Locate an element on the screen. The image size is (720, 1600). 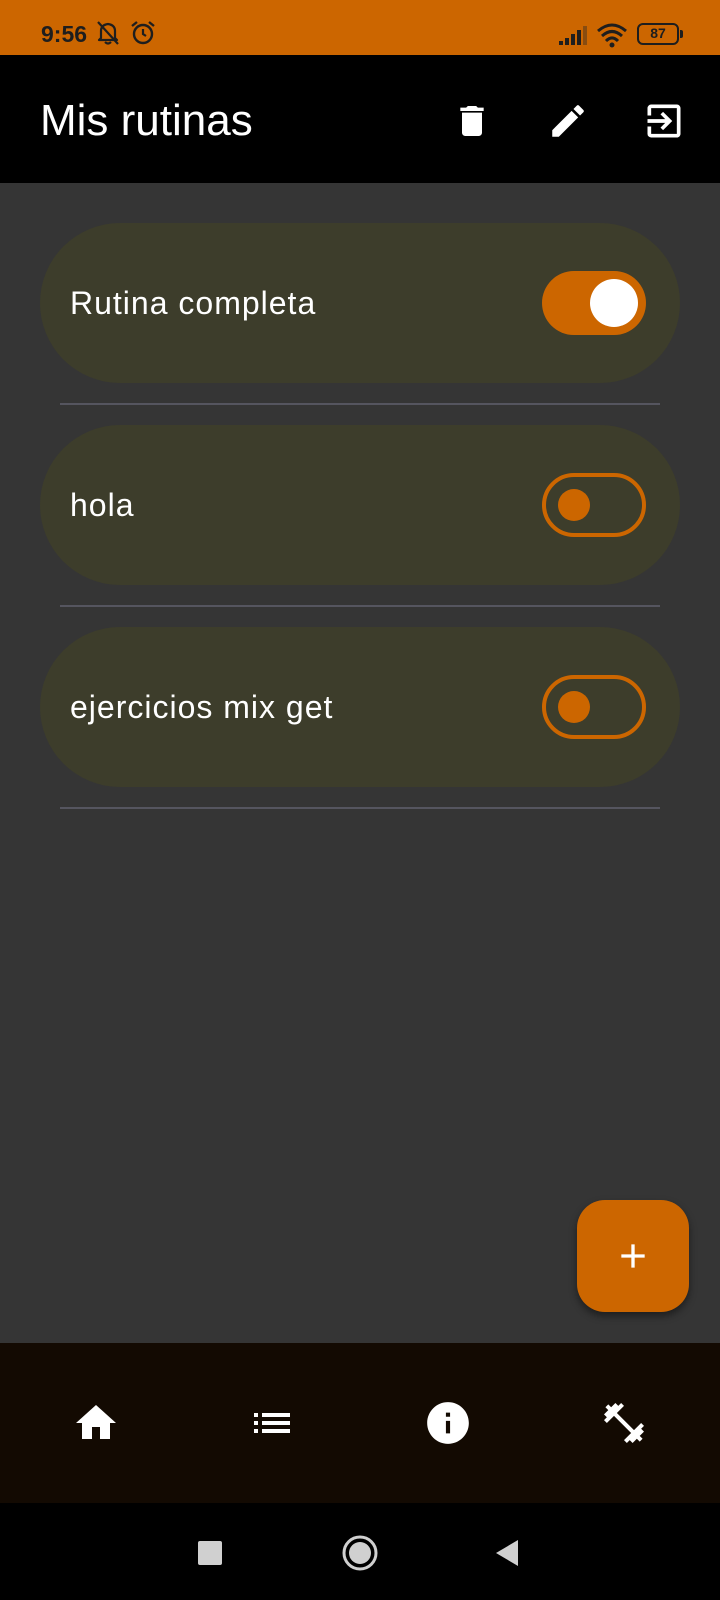
status-bar: 9:56 87 is located at coordinates (360, 27).